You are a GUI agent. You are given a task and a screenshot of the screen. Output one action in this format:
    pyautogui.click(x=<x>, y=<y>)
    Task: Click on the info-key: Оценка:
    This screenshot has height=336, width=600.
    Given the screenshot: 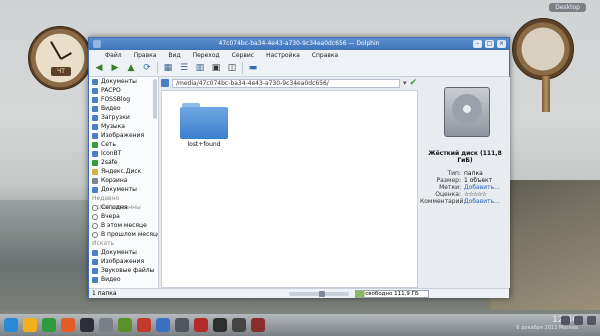 What is the action you would take?
    pyautogui.click(x=448, y=194)
    